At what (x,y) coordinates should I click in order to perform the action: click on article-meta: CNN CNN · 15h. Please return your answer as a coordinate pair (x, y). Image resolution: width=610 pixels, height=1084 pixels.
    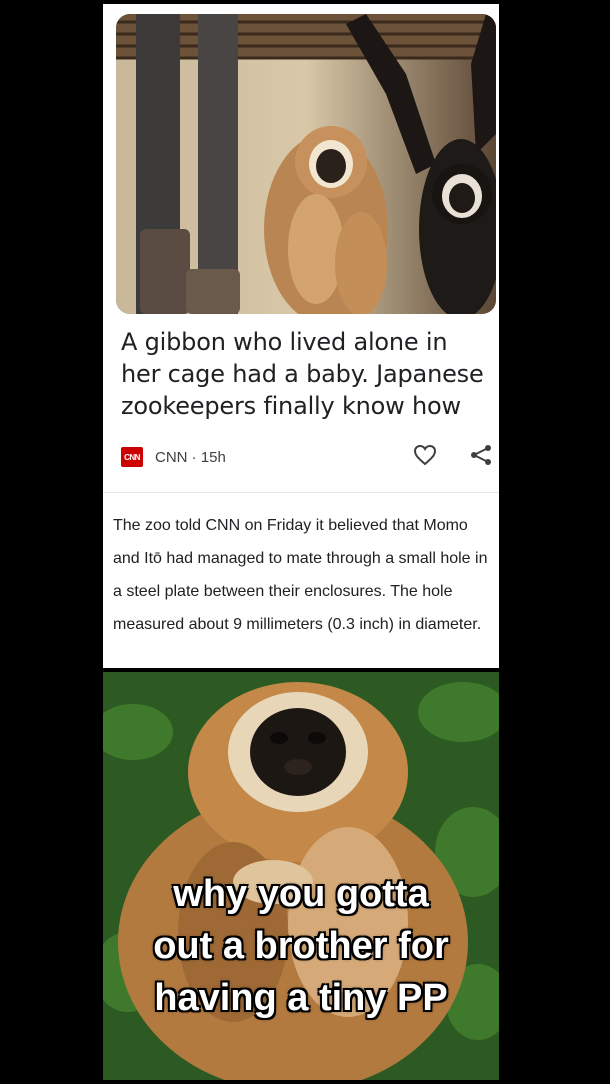
    Looking at the image, I should click on (307, 457).